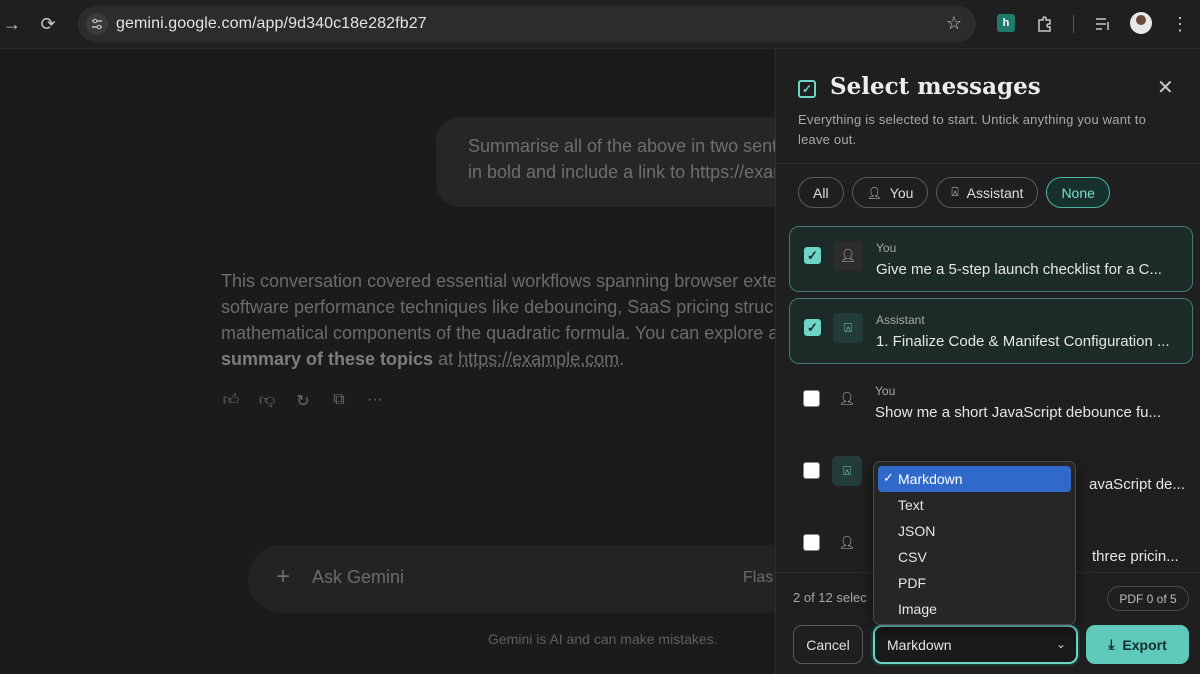 The height and width of the screenshot is (674, 1200). Describe the element at coordinates (1144, 645) in the screenshot. I see `export-label: Export` at that location.